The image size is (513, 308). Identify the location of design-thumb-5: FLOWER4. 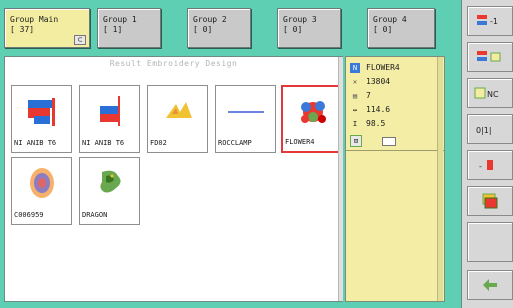
(311, 119).